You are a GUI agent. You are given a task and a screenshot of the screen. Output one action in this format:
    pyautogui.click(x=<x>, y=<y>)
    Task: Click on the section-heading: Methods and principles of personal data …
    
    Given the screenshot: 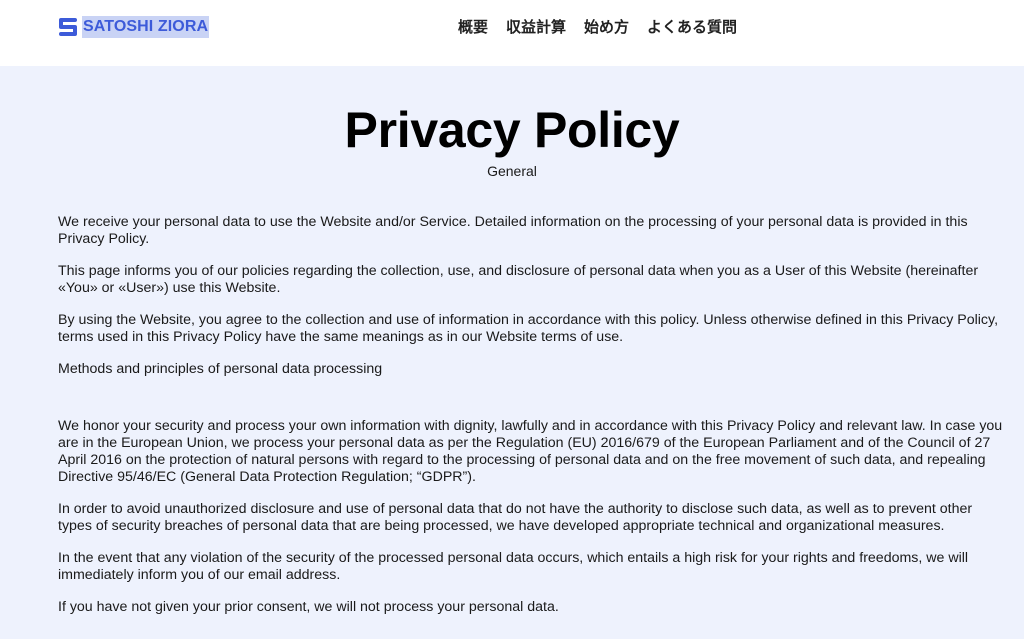 What is the action you would take?
    pyautogui.click(x=220, y=369)
    